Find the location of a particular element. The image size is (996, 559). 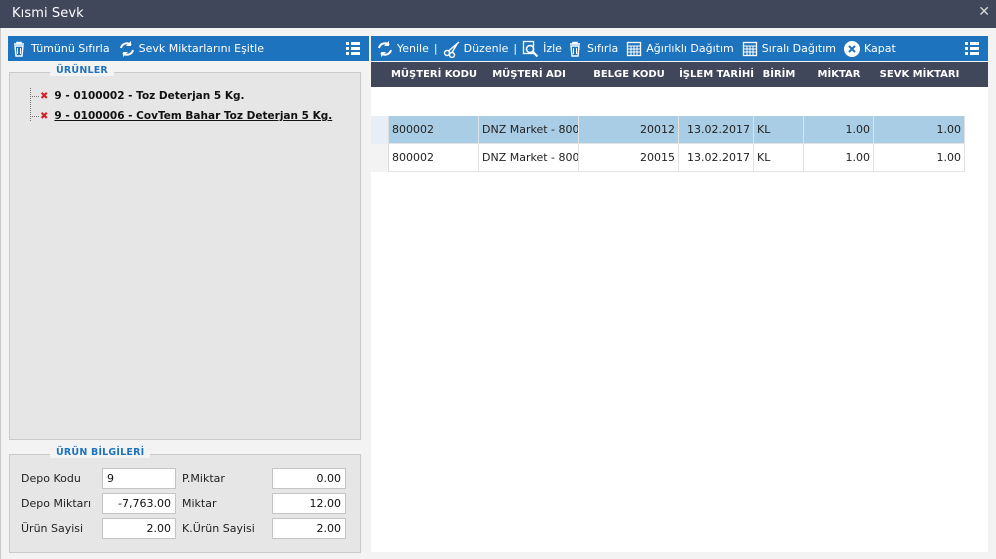

reset-label: Sıfırla is located at coordinates (602, 48).